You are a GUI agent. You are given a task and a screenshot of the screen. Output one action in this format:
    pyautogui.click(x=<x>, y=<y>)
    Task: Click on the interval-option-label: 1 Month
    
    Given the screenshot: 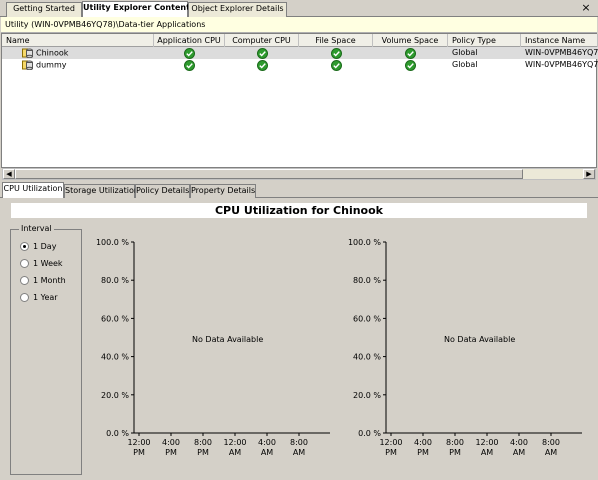 What is the action you would take?
    pyautogui.click(x=49, y=280)
    